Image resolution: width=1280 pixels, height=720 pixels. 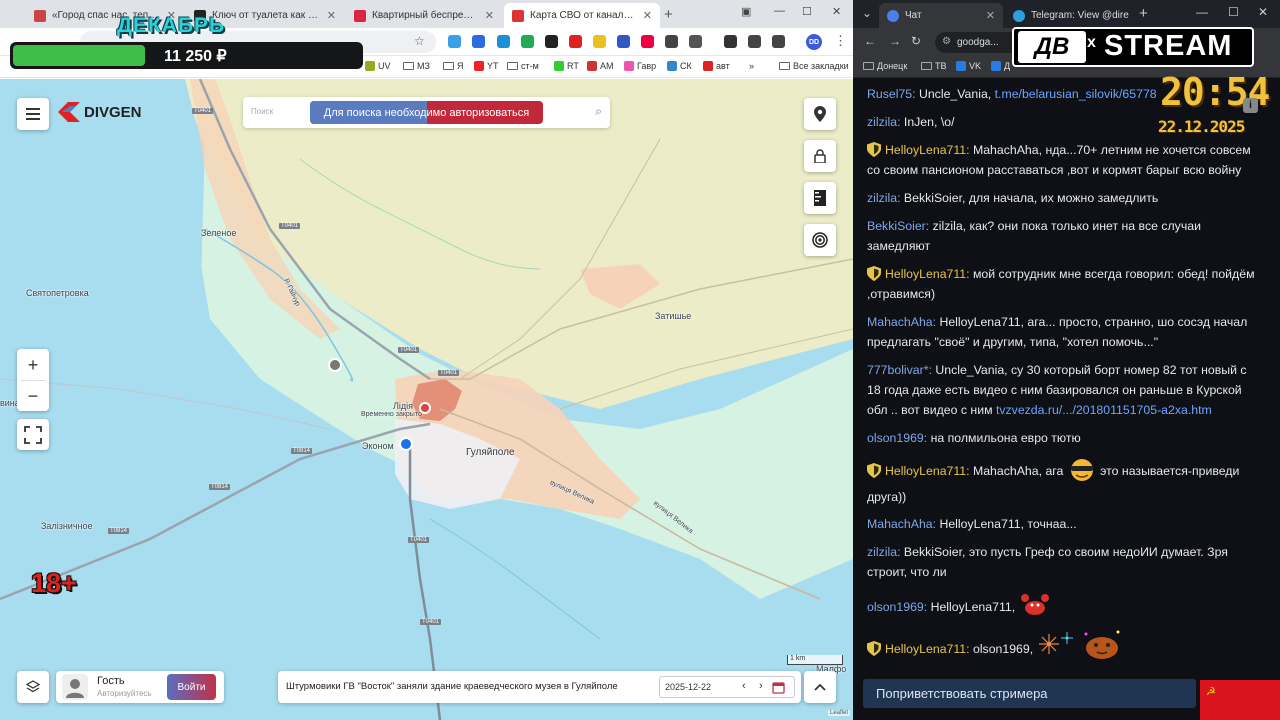 I want to click on zoom-out-button: −, so click(x=33, y=396).